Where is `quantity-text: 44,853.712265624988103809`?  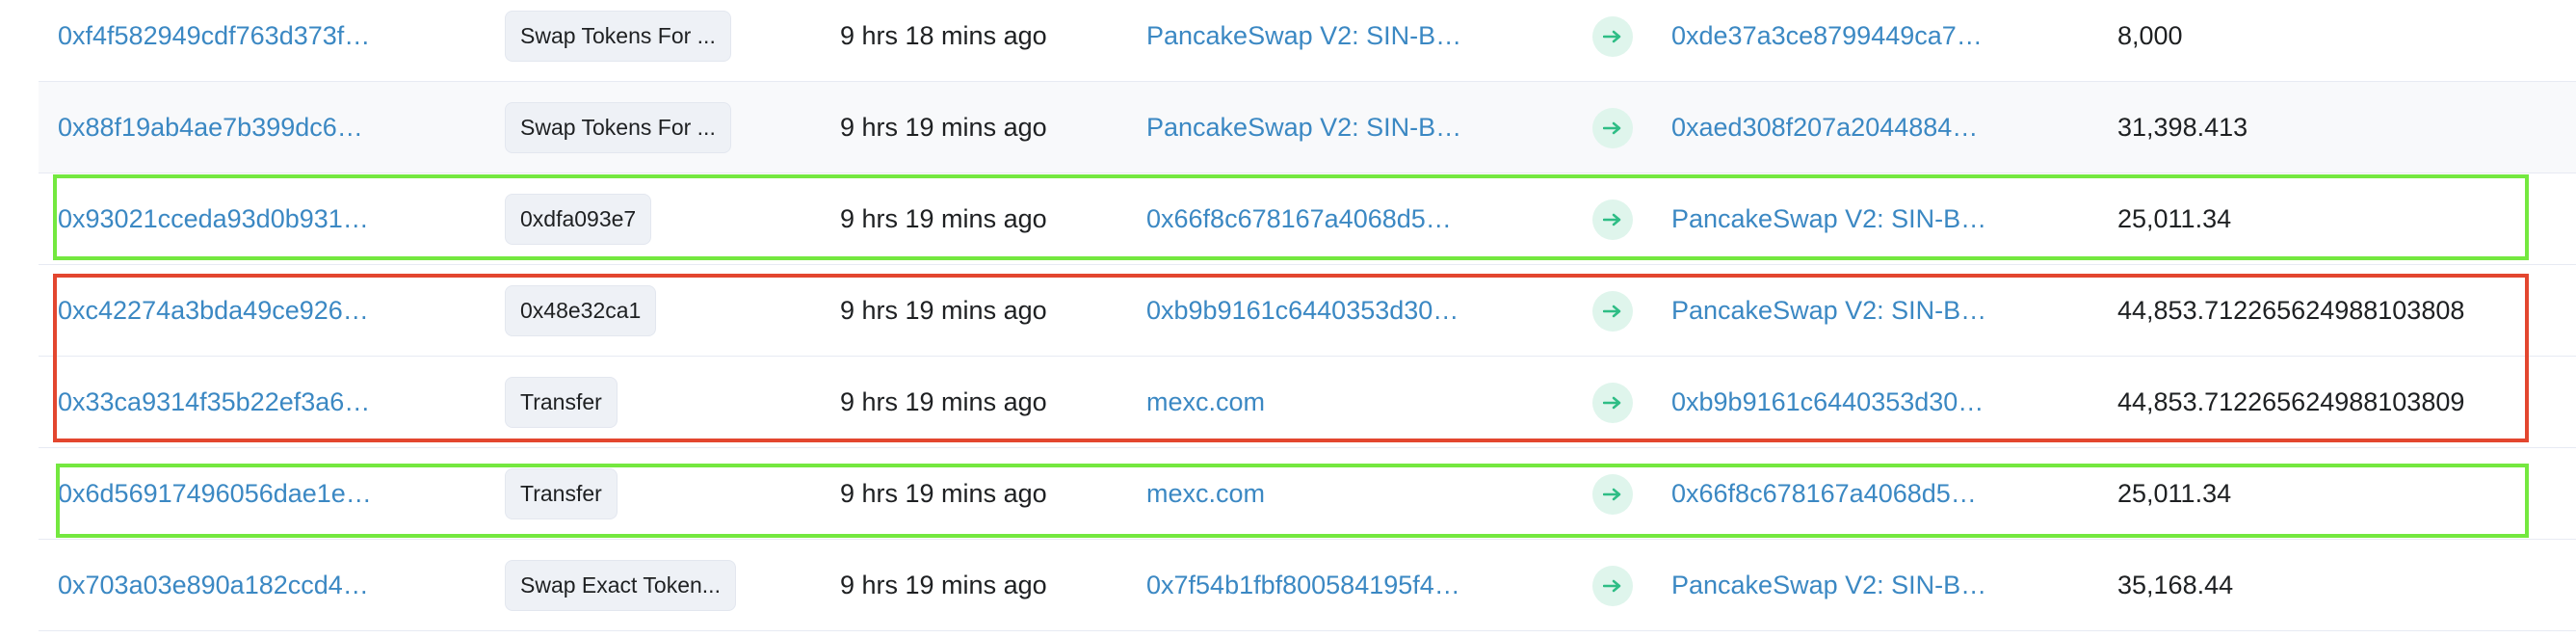
quantity-text: 44,853.712265624988103809 is located at coordinates (2291, 401).